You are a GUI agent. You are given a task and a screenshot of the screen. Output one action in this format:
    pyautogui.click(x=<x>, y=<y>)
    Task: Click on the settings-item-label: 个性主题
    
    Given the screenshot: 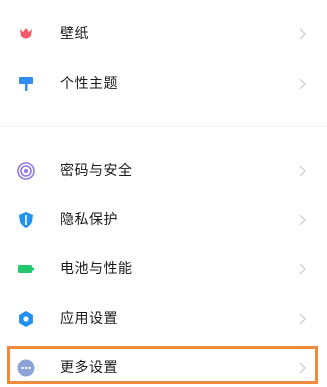 What is the action you would take?
    pyautogui.click(x=89, y=84)
    